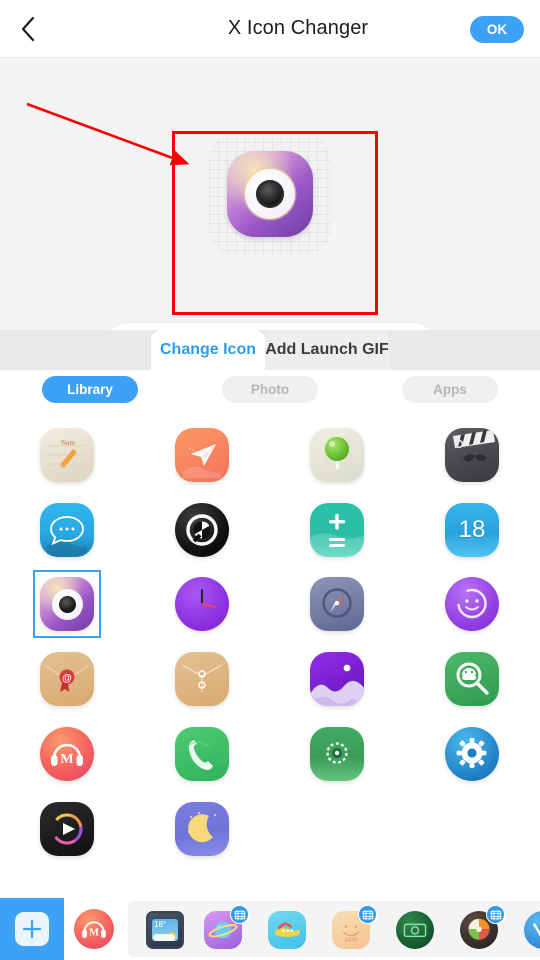 This screenshot has height=960, width=540. Describe the element at coordinates (350, 940) in the screenshot. I see `smiley-app-label: APP` at that location.